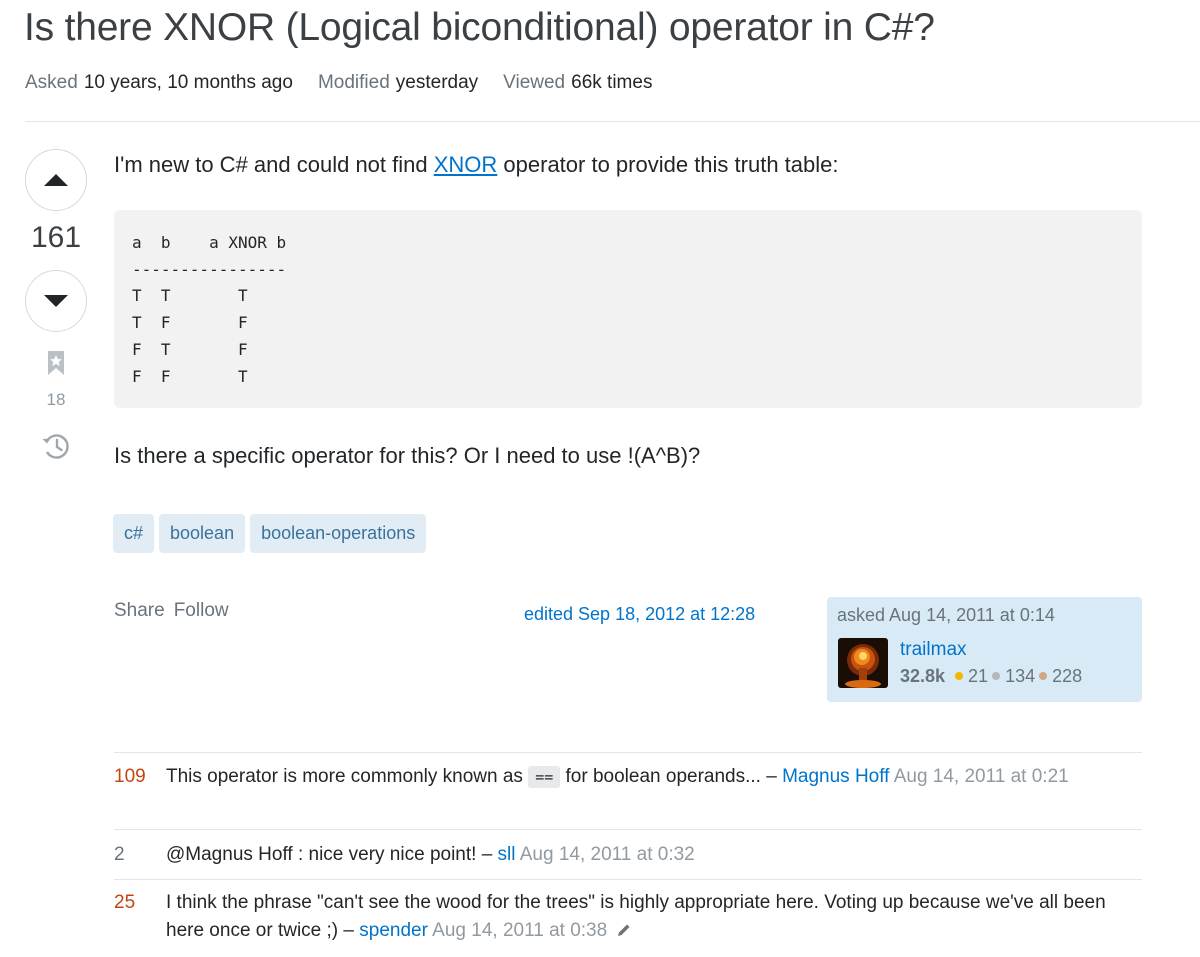  Describe the element at coordinates (56, 399) in the screenshot. I see `bookmark-count: 18` at that location.